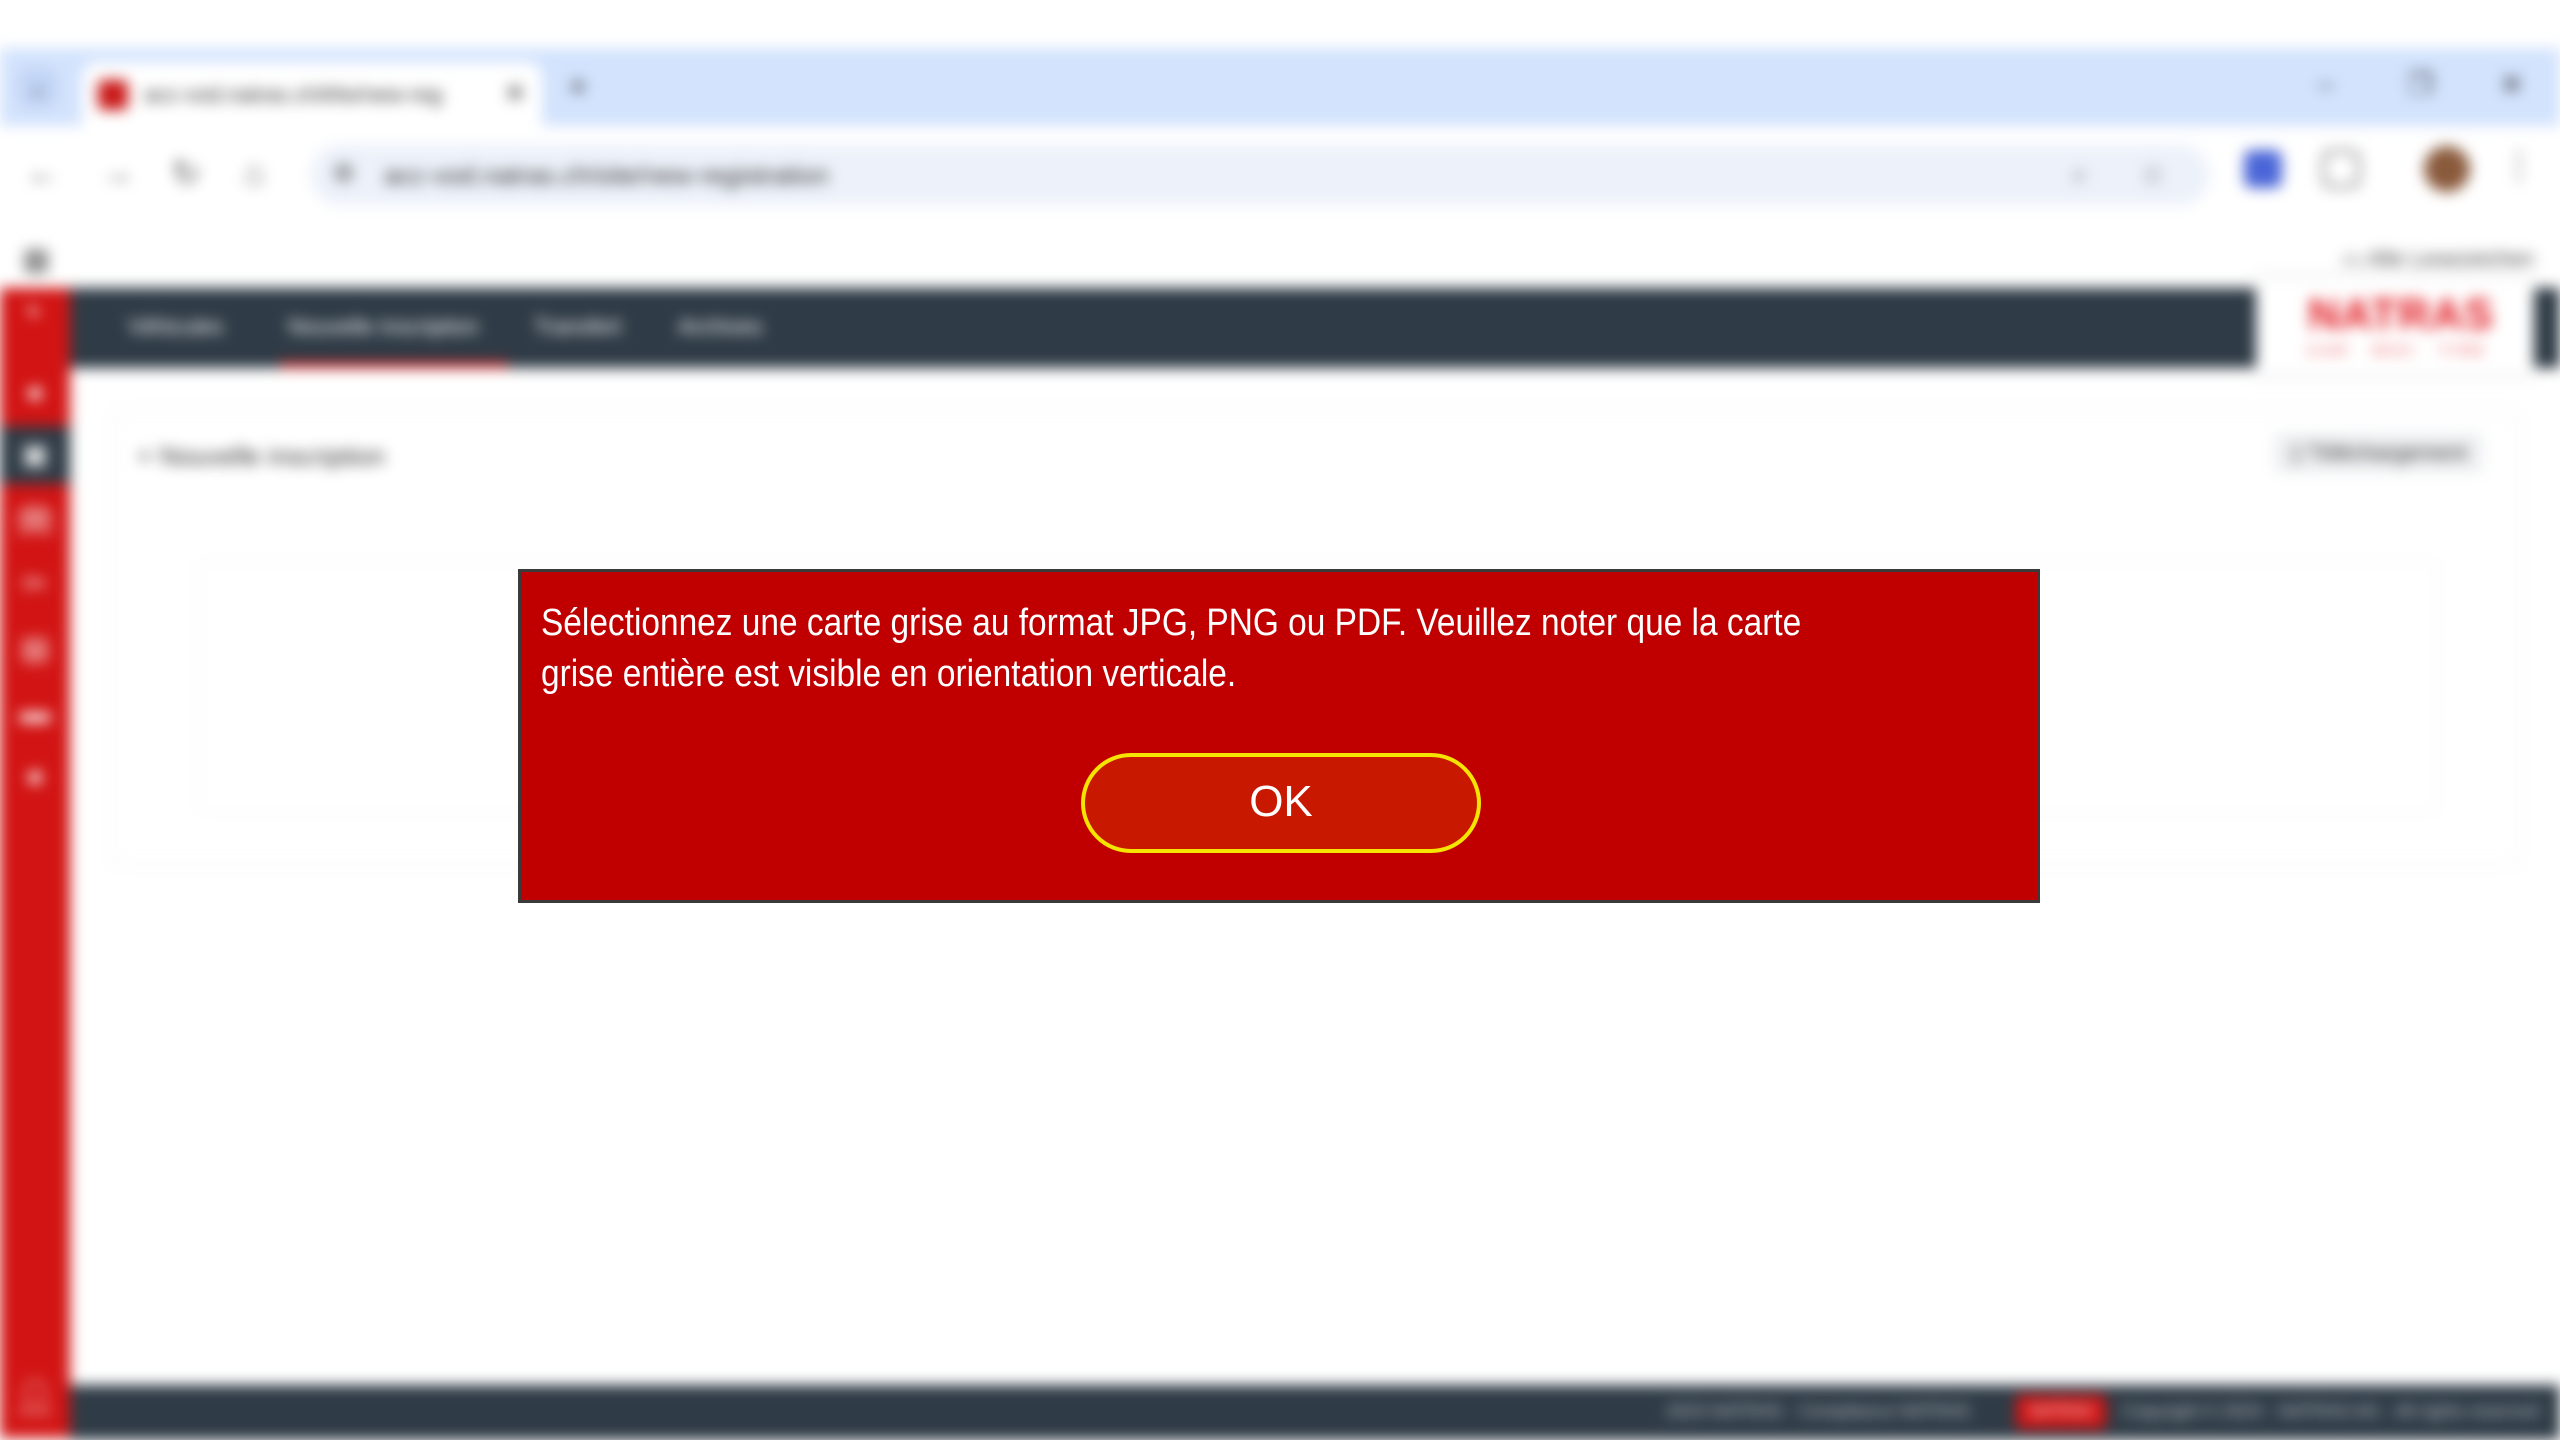  Describe the element at coordinates (2299, 452) in the screenshot. I see `file-icon: ▯` at that location.